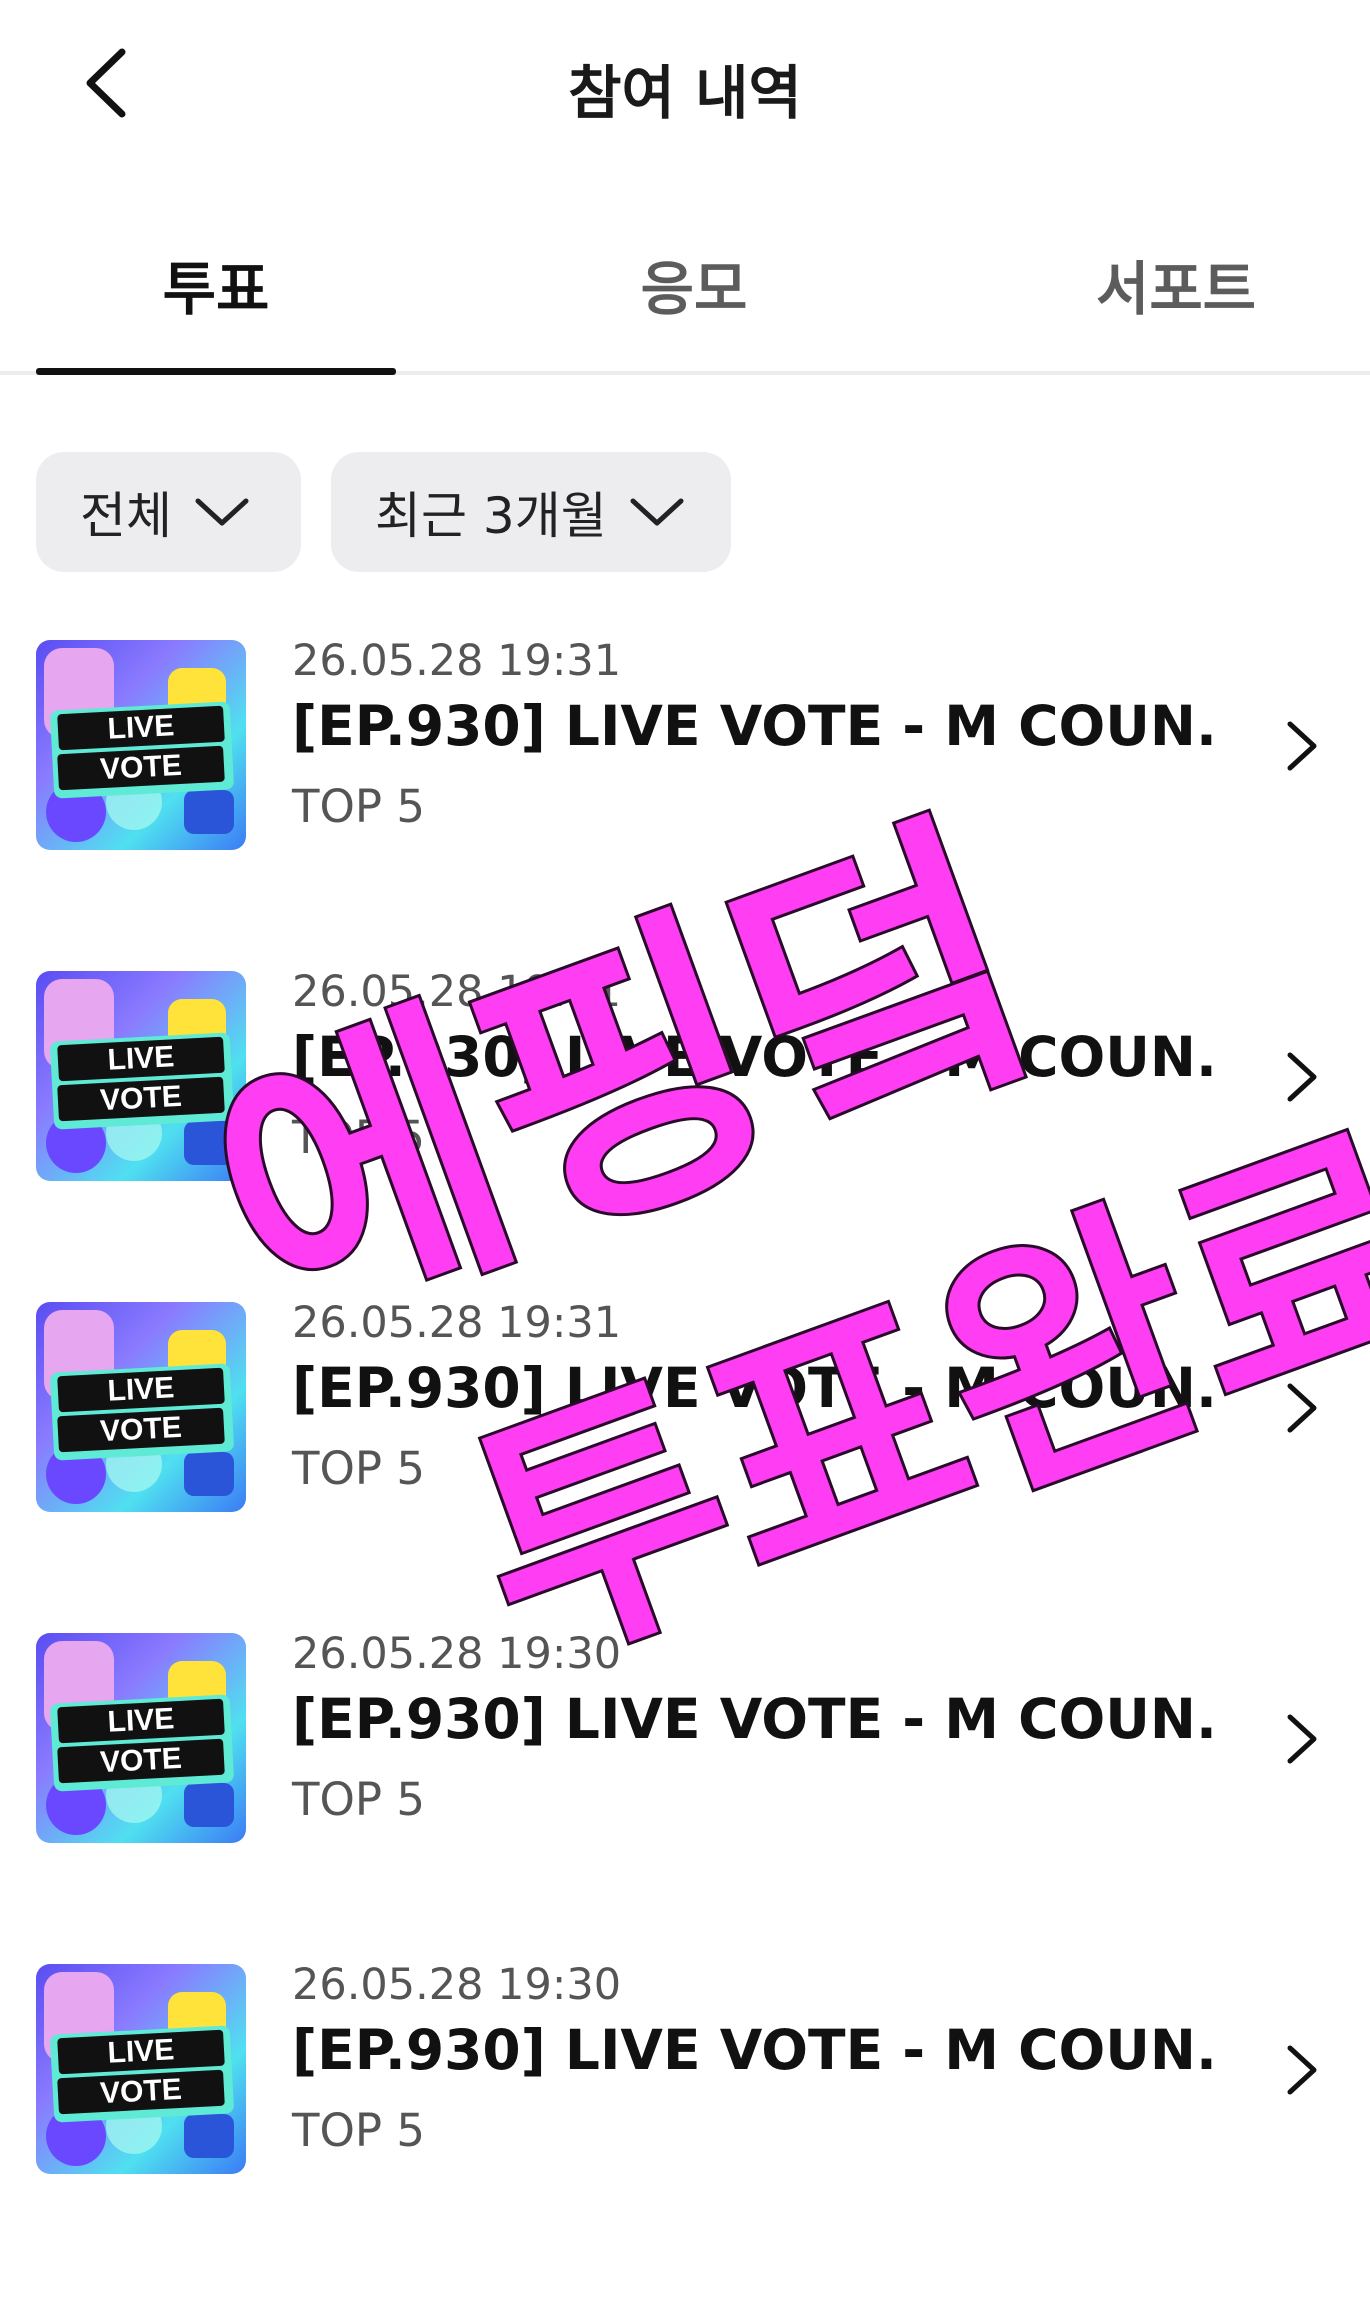  What do you see at coordinates (491, 516) in the screenshot?
I see `filter-period-label: 최근 3개월` at bounding box center [491, 516].